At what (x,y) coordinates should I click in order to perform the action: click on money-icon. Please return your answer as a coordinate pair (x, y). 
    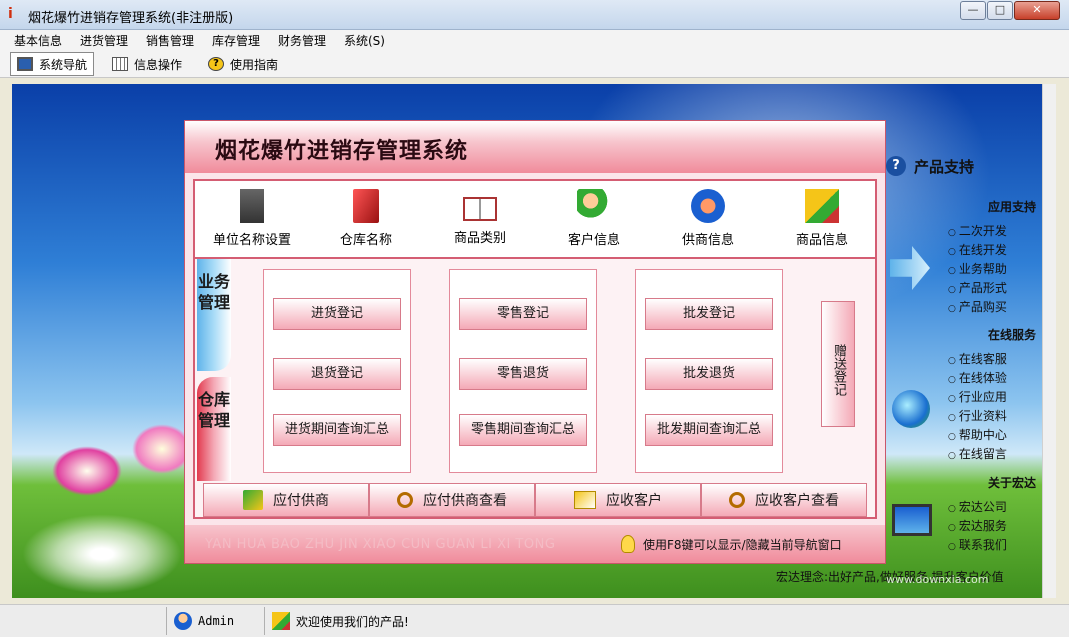
    Looking at the image, I should click on (585, 500).